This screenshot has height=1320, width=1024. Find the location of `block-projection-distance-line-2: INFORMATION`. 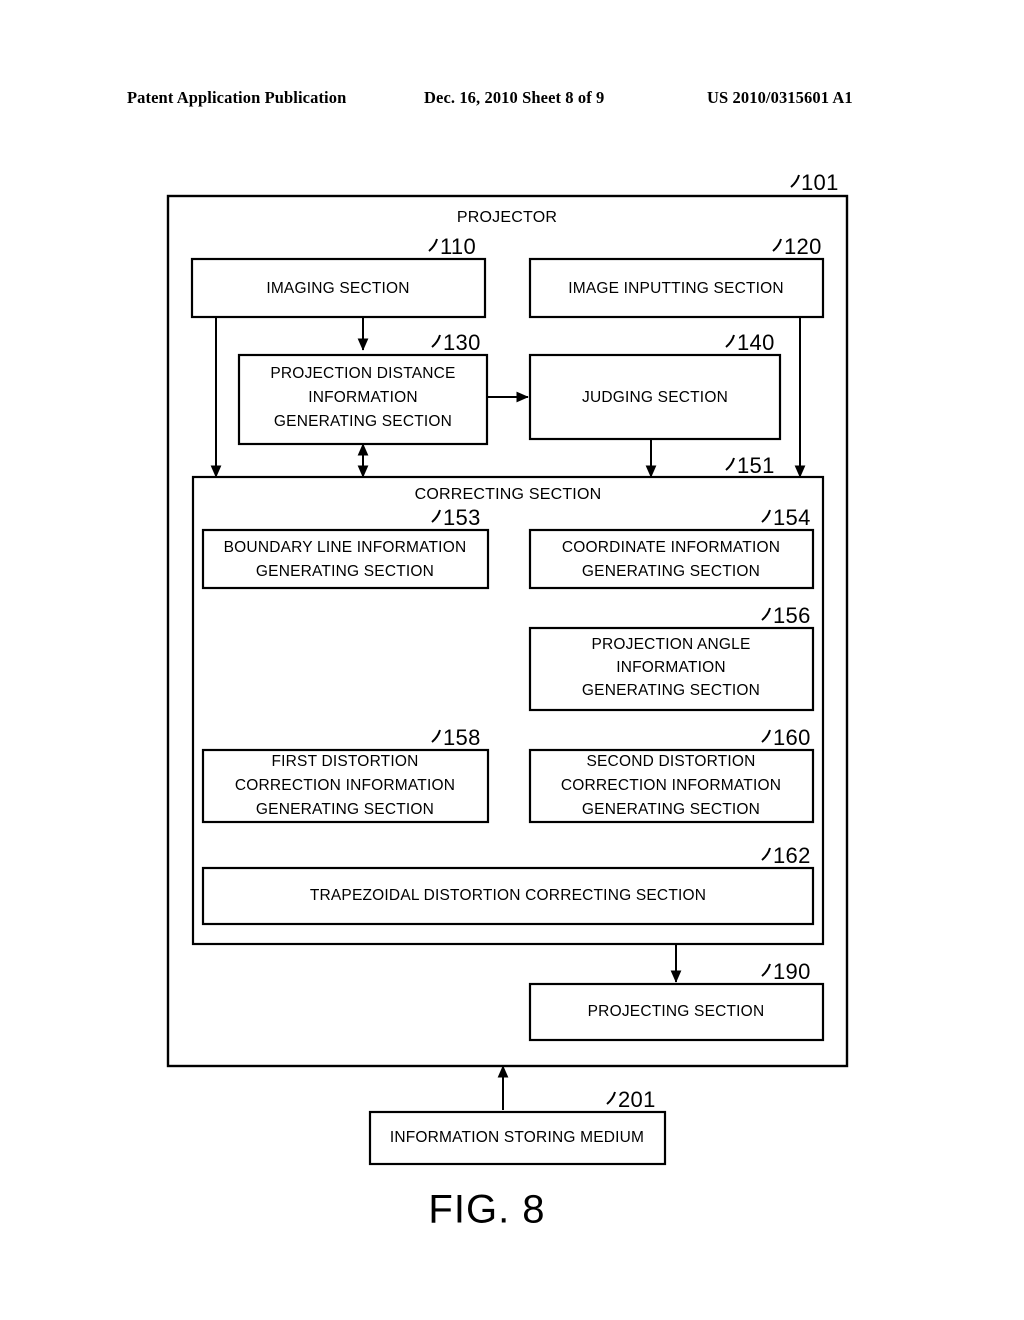

block-projection-distance-line-2: INFORMATION is located at coordinates (363, 397).